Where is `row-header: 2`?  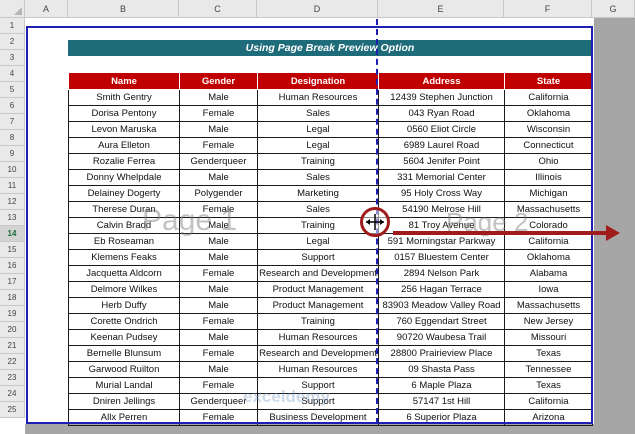
row-header: 2 is located at coordinates (12, 42).